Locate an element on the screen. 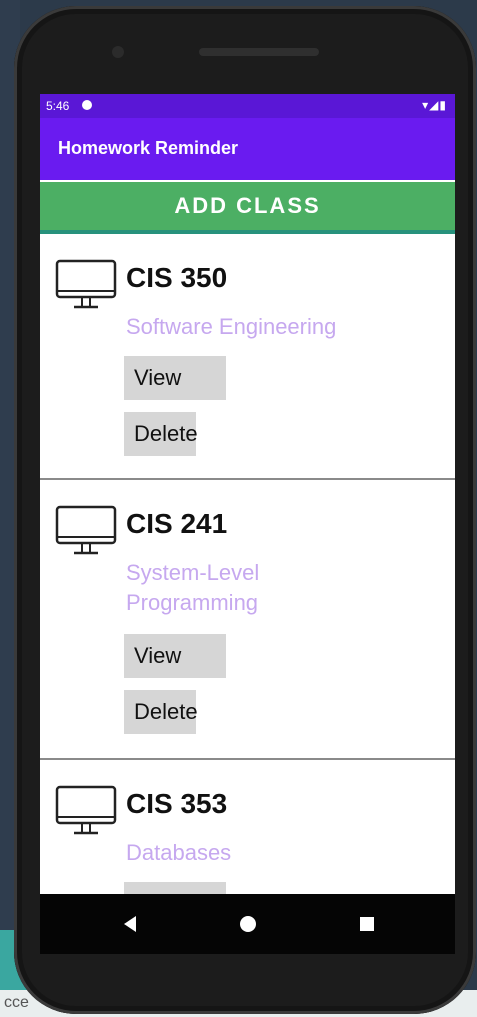 This screenshot has height=1017, width=477. navigation-bar is located at coordinates (247, 924).